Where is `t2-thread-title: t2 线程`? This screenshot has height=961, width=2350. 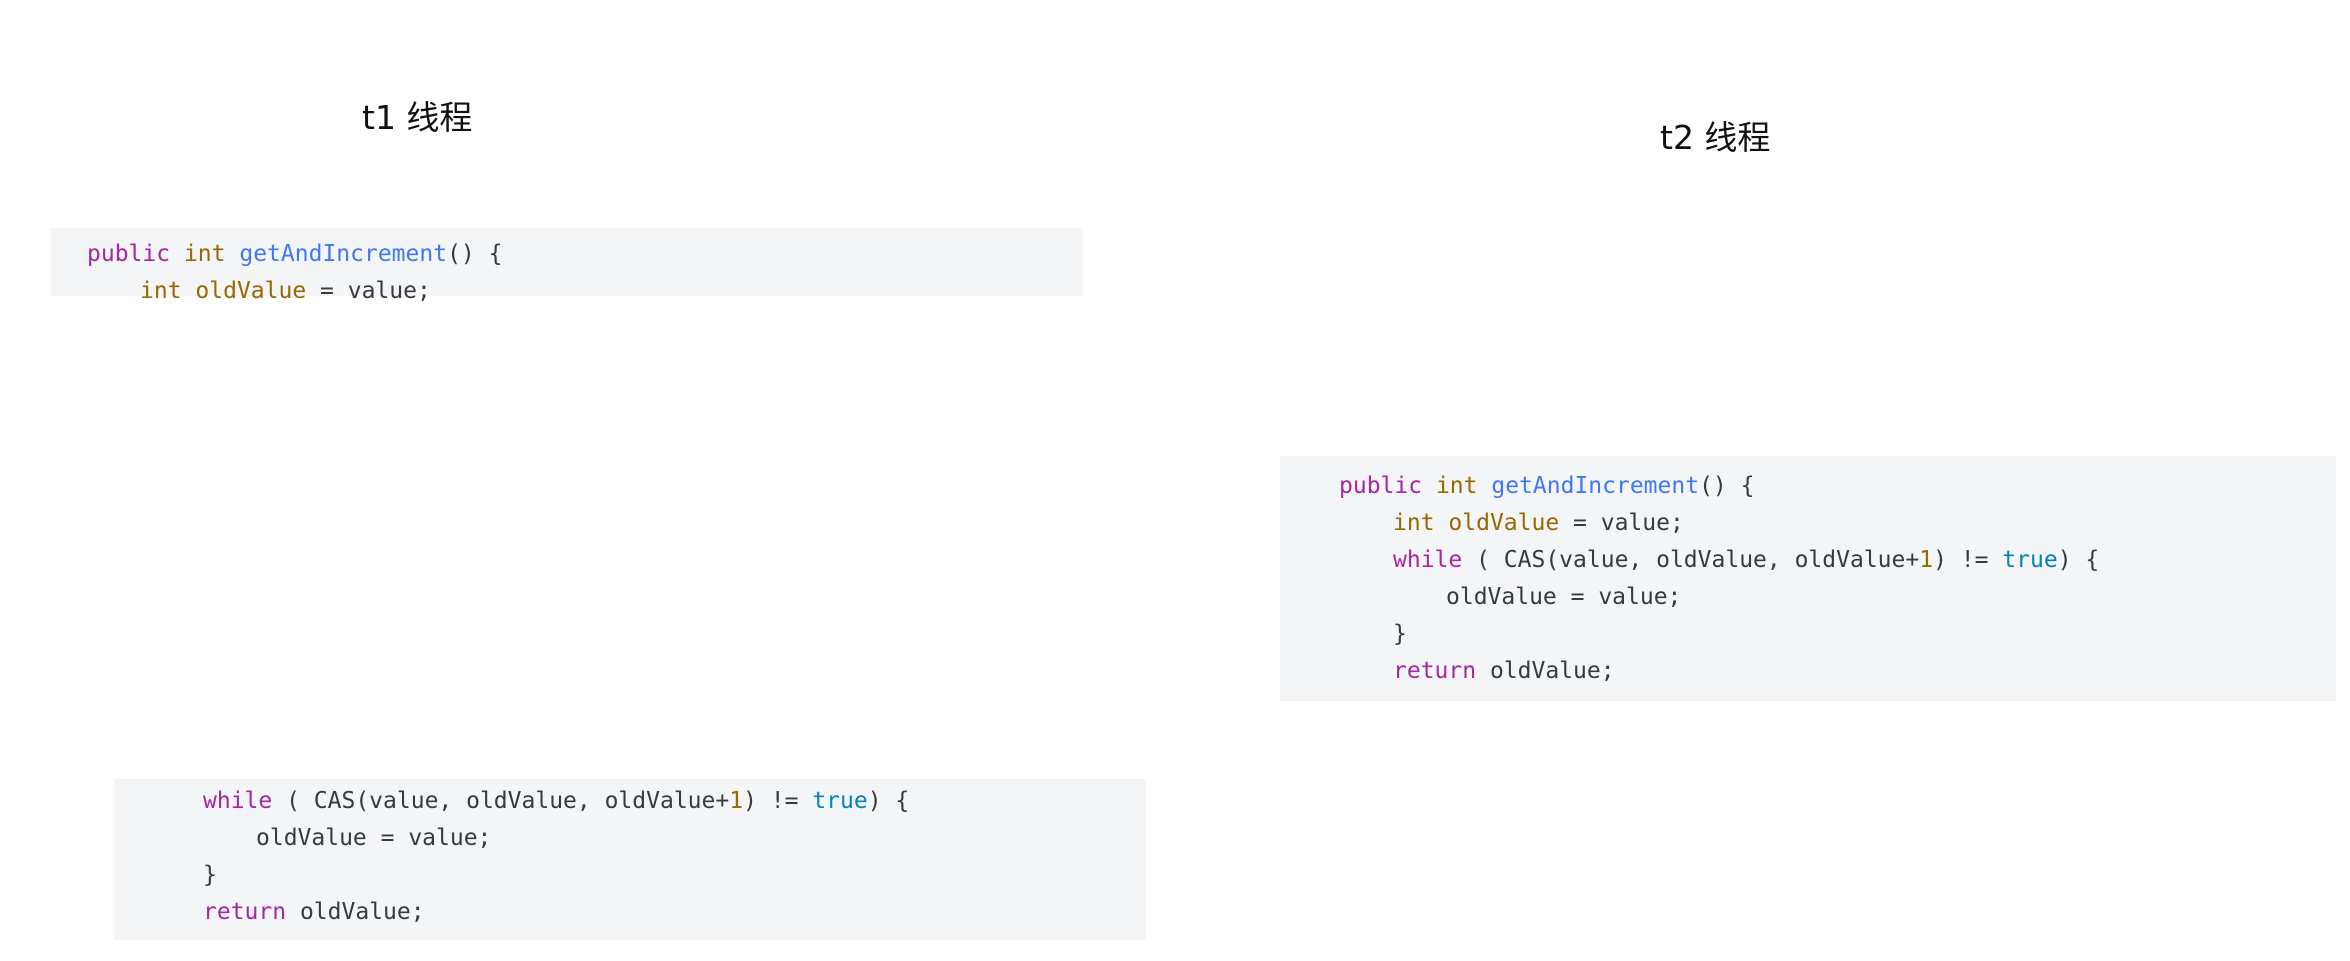
t2-thread-title: t2 线程 is located at coordinates (1715, 137).